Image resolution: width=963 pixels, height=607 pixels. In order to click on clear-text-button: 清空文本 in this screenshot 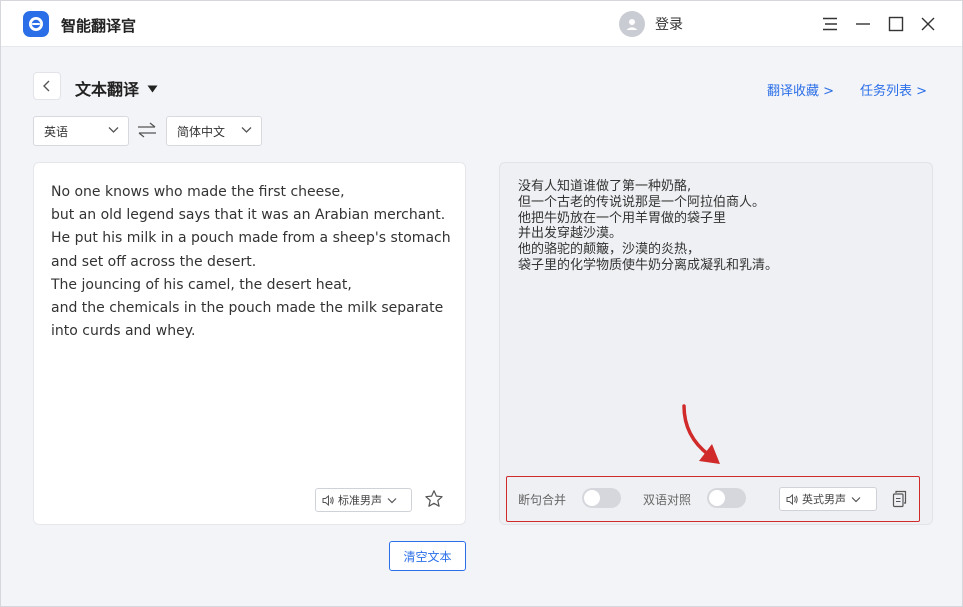, I will do `click(427, 556)`.